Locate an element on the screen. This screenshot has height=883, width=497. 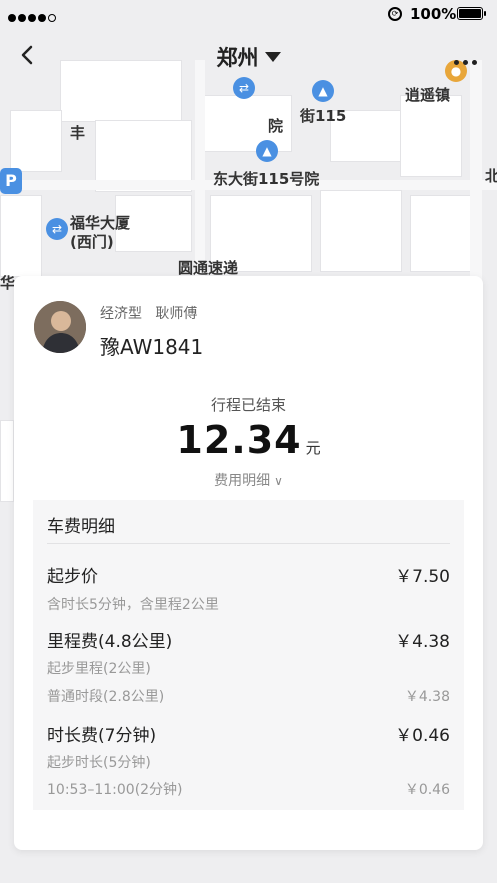
map-label: 圆通速递 is located at coordinates (208, 268).